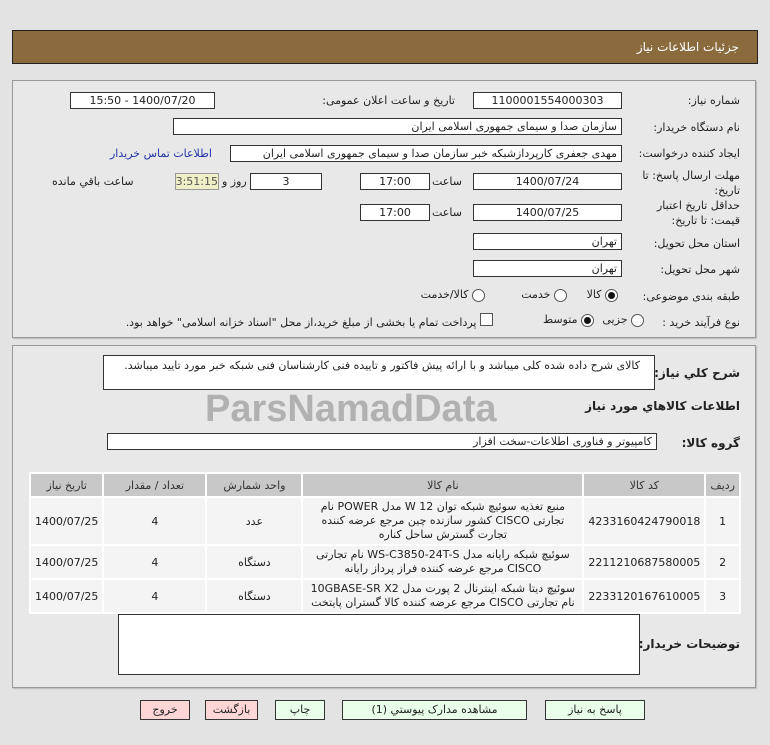 The width and height of the screenshot is (770, 745). Describe the element at coordinates (382, 441) in the screenshot. I see `goods-group-field: کامپیوتر و فناوری اطلاعات-سخت افزار` at that location.